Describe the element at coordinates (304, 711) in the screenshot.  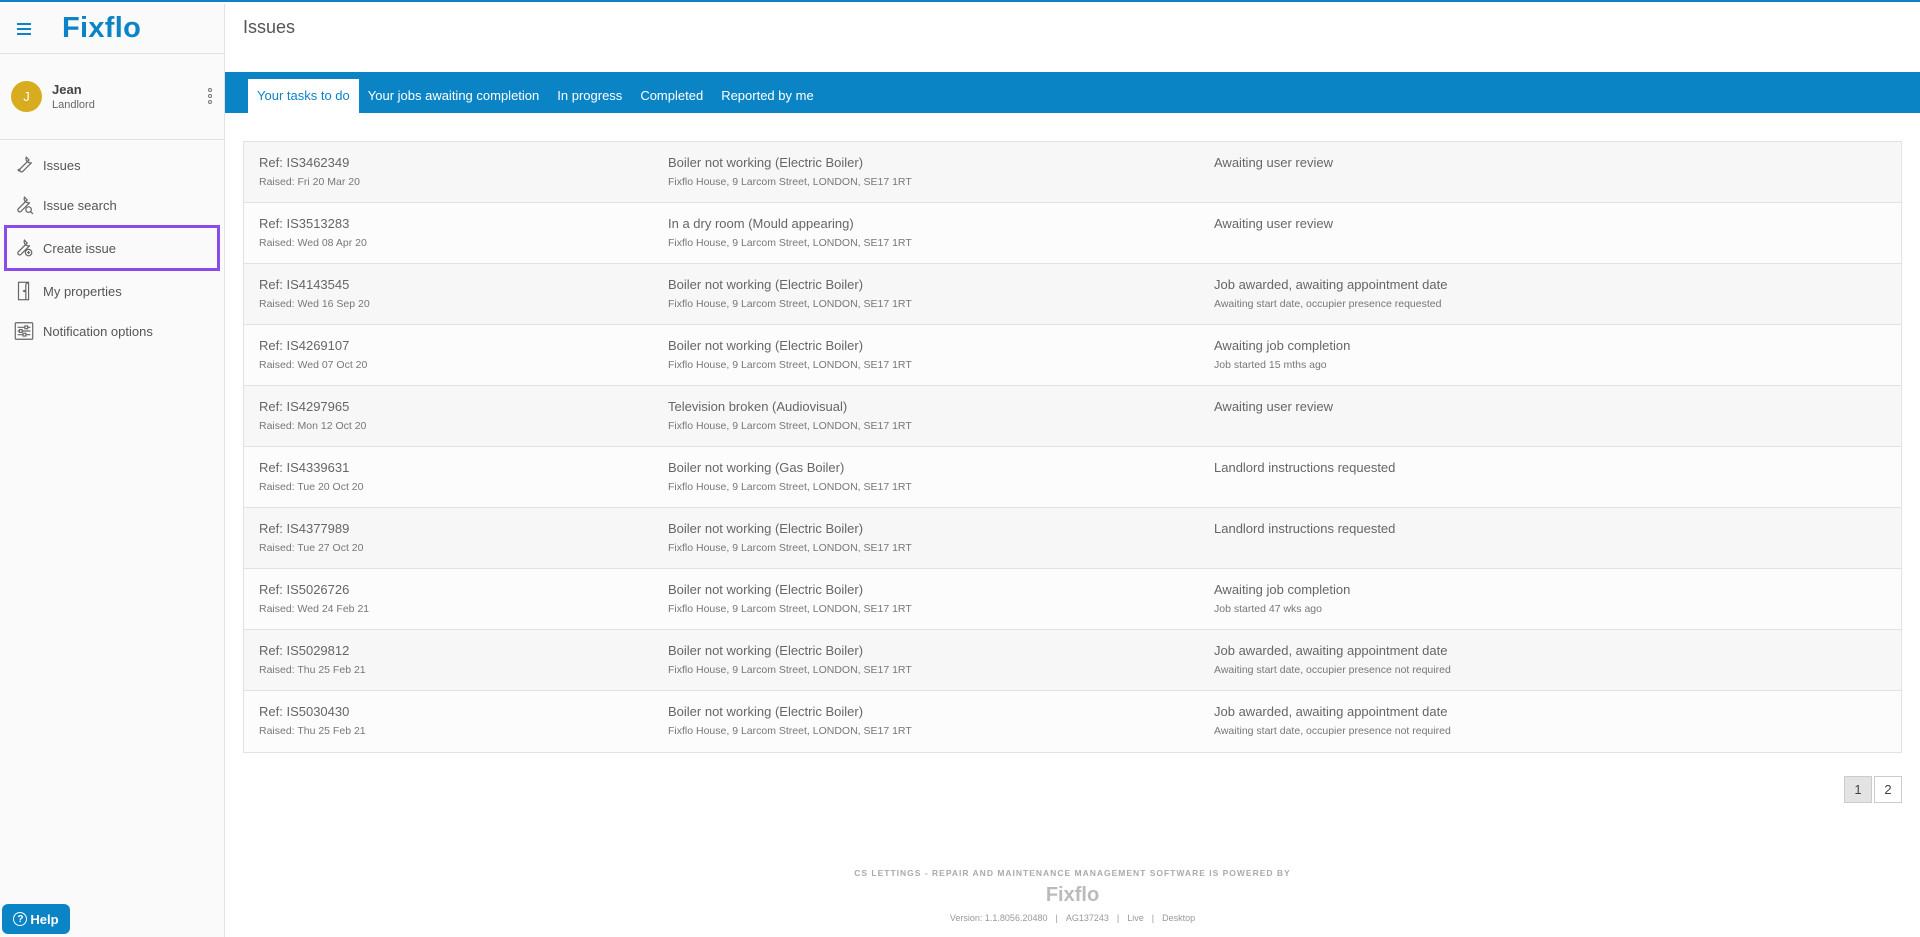
I see `issue-ref: Ref: IS5030430` at that location.